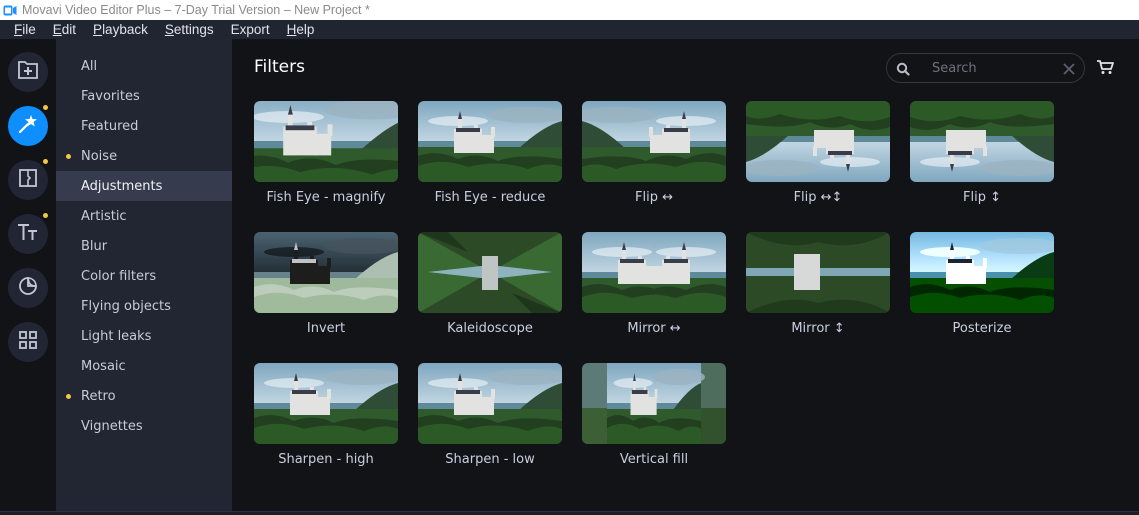 Image resolution: width=1139 pixels, height=515 pixels. What do you see at coordinates (490, 328) in the screenshot?
I see `filter-label: Kaleidoscope` at bounding box center [490, 328].